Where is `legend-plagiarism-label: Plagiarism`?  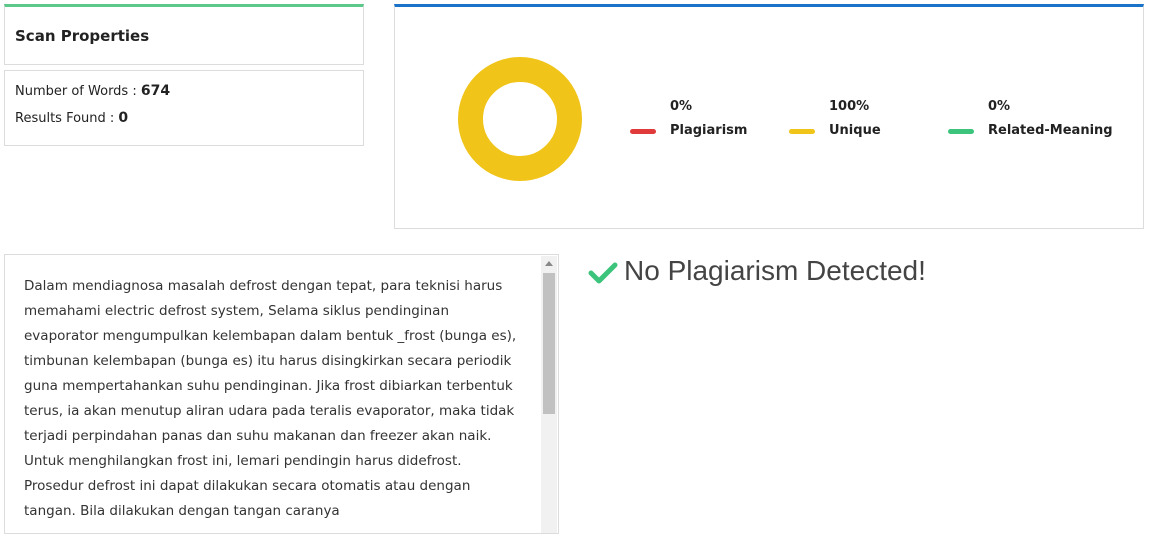 legend-plagiarism-label: Plagiarism is located at coordinates (709, 130).